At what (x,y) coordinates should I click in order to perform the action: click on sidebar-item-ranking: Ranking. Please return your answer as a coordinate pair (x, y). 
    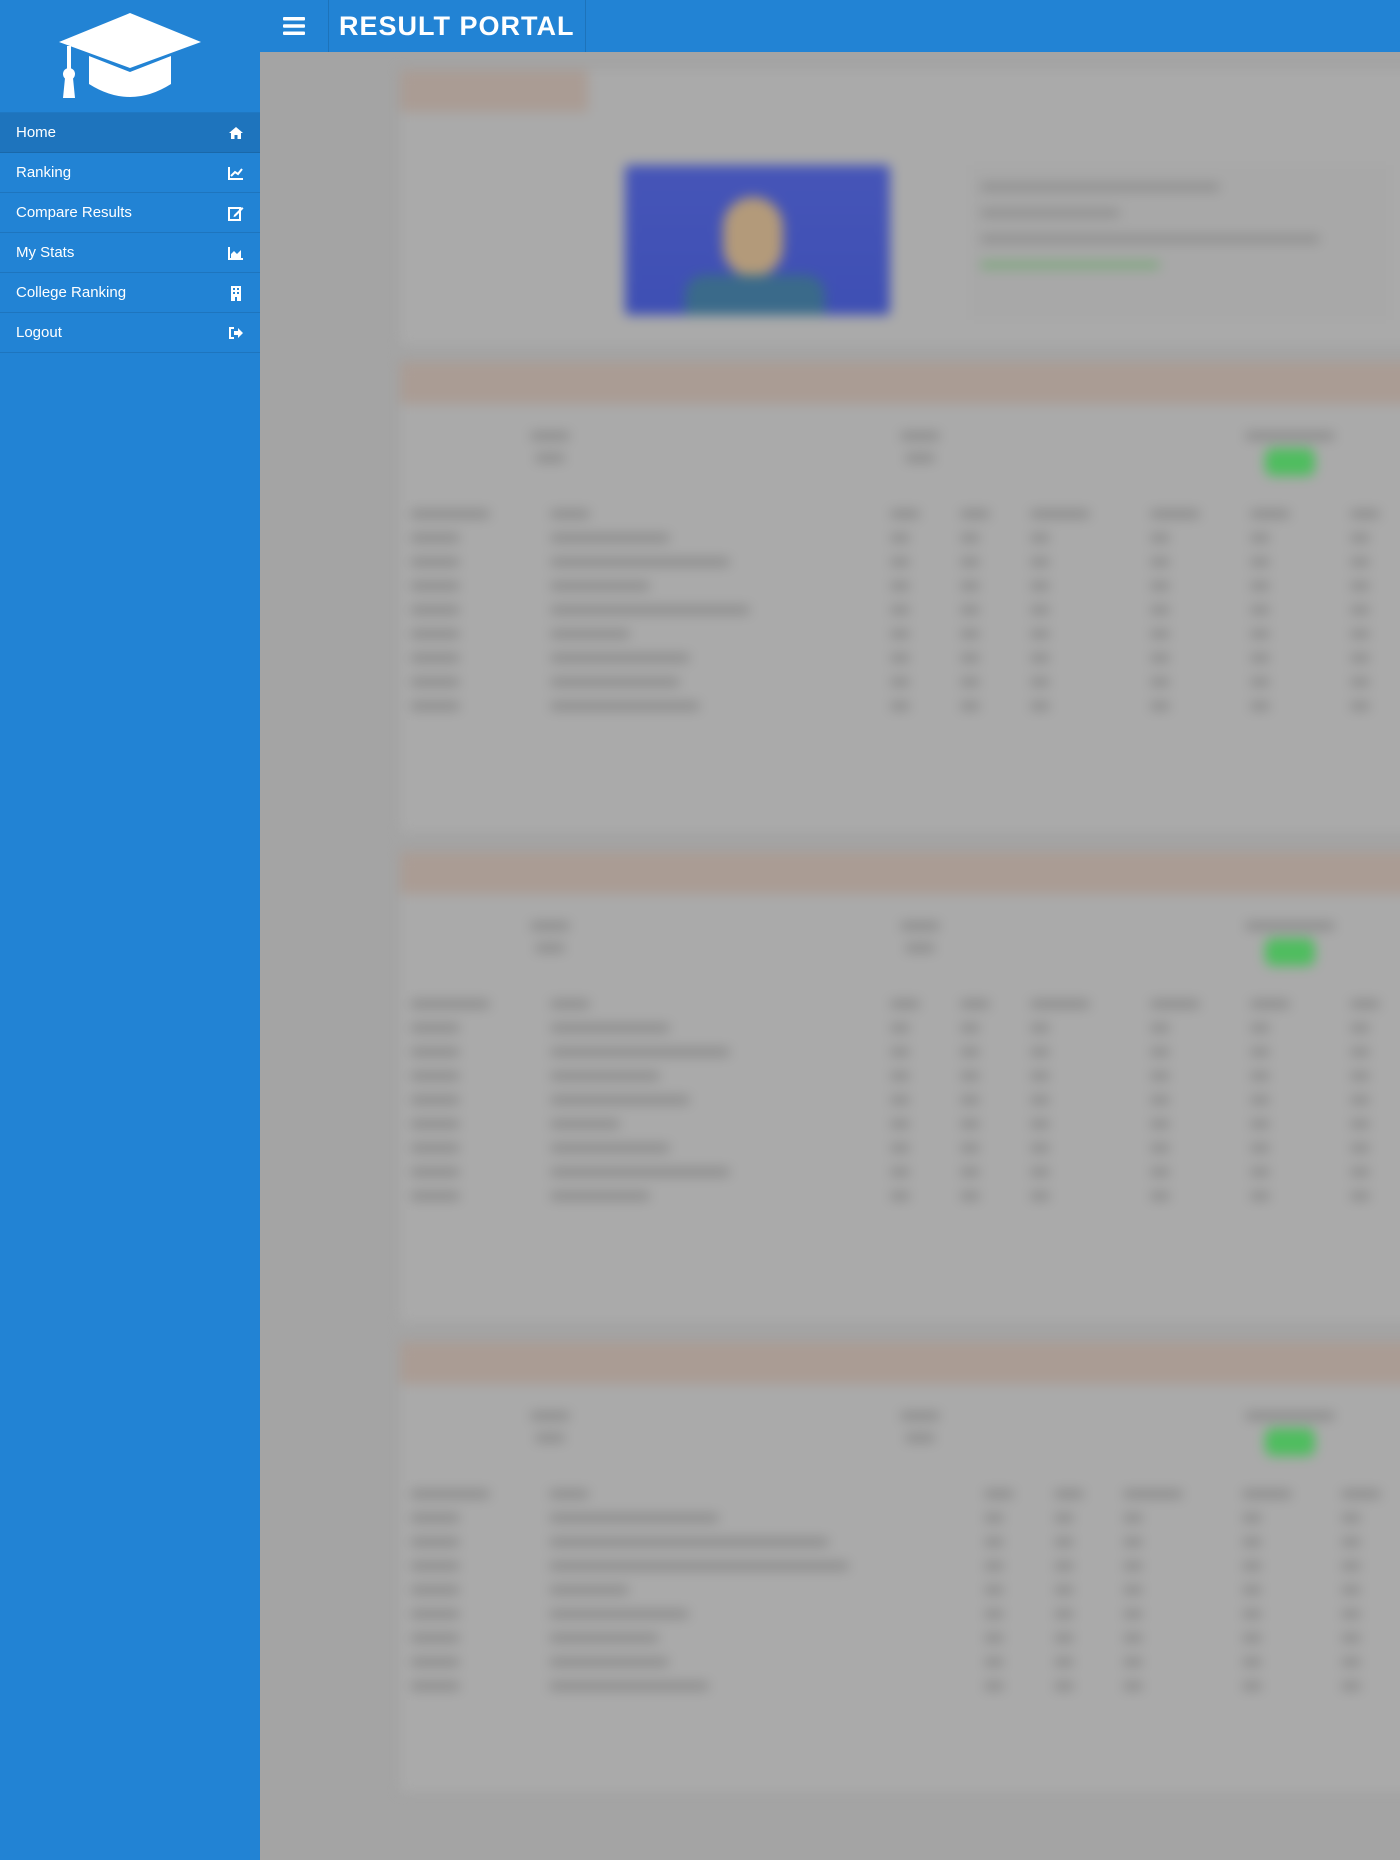
    Looking at the image, I should click on (130, 173).